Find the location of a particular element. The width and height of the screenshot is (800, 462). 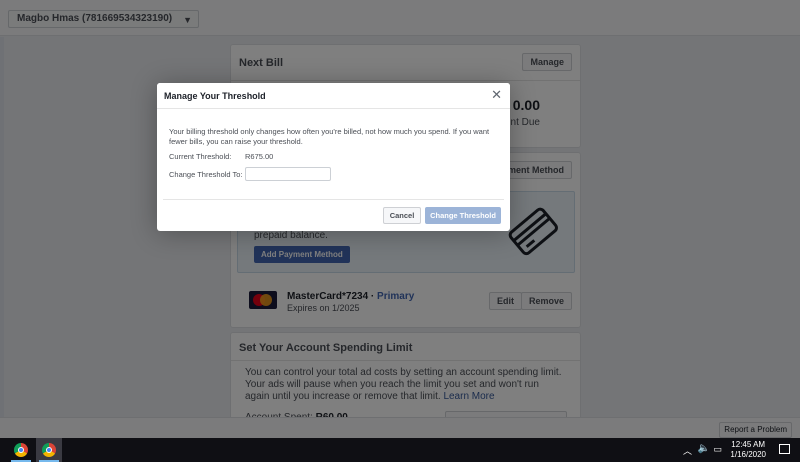

notification-icon is located at coordinates (784, 449).